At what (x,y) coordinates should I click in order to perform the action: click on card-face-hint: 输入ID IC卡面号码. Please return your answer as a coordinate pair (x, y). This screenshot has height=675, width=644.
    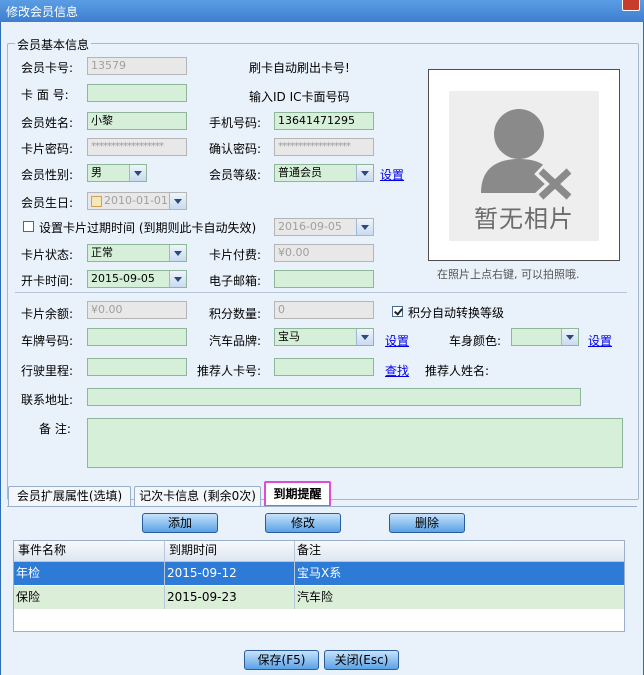
    Looking at the image, I should click on (299, 97).